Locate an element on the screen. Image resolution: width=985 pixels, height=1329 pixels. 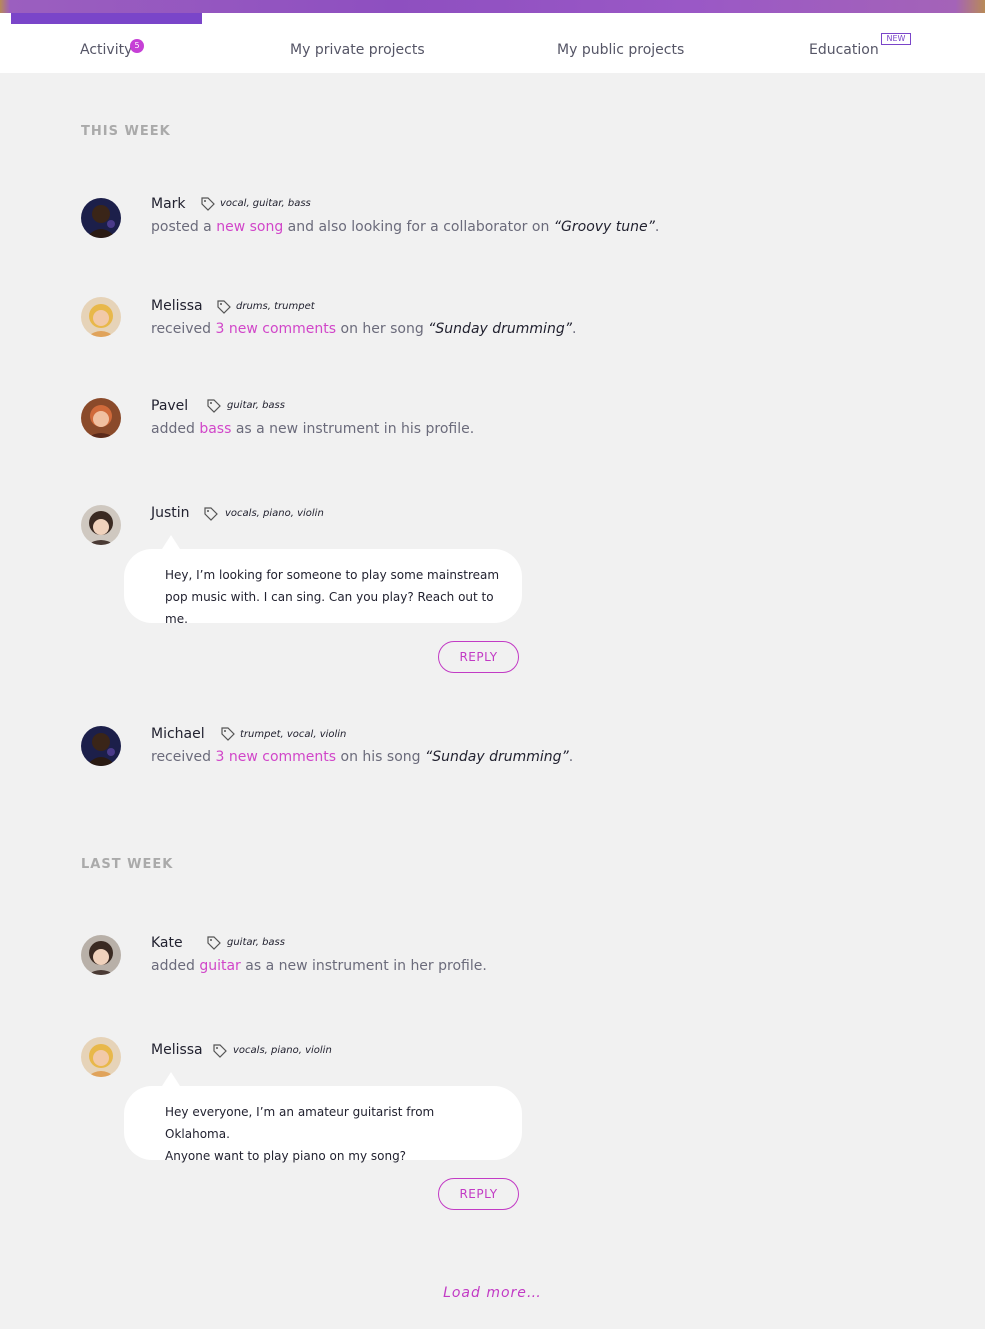
tab-my-private-projects: My private projects is located at coordinates (357, 50).